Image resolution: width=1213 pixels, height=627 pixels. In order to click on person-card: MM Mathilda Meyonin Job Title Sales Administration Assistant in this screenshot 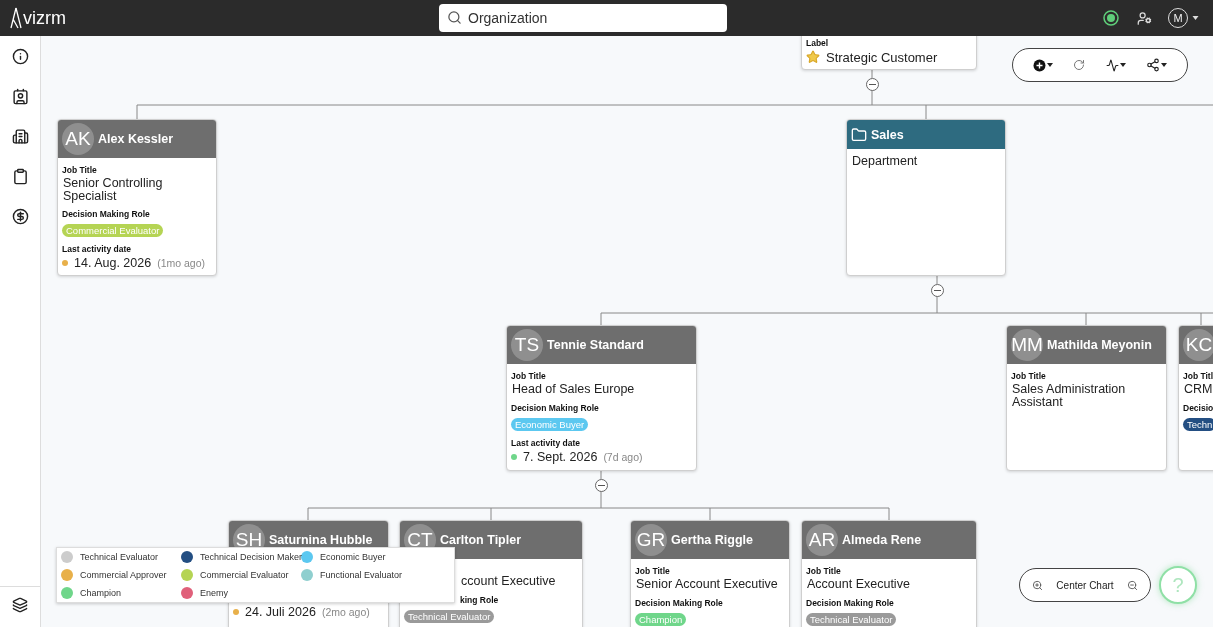, I will do `click(1086, 398)`.